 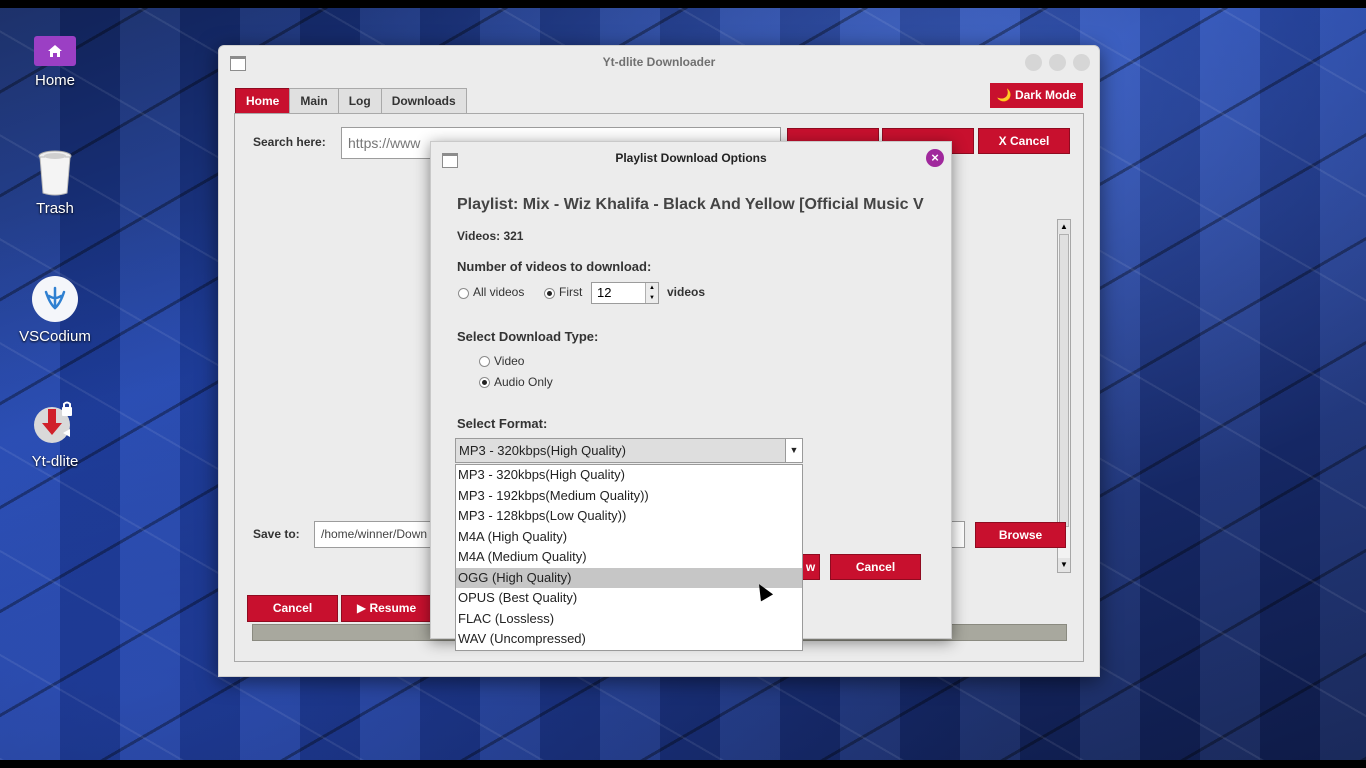 What do you see at coordinates (379, 534) in the screenshot?
I see `save-path-input: /home/winner/Down` at bounding box center [379, 534].